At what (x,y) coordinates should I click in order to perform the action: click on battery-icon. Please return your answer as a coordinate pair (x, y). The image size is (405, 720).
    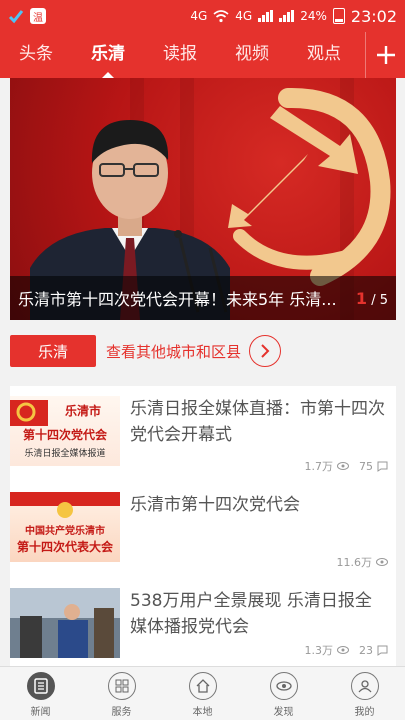
    Looking at the image, I should click on (338, 16).